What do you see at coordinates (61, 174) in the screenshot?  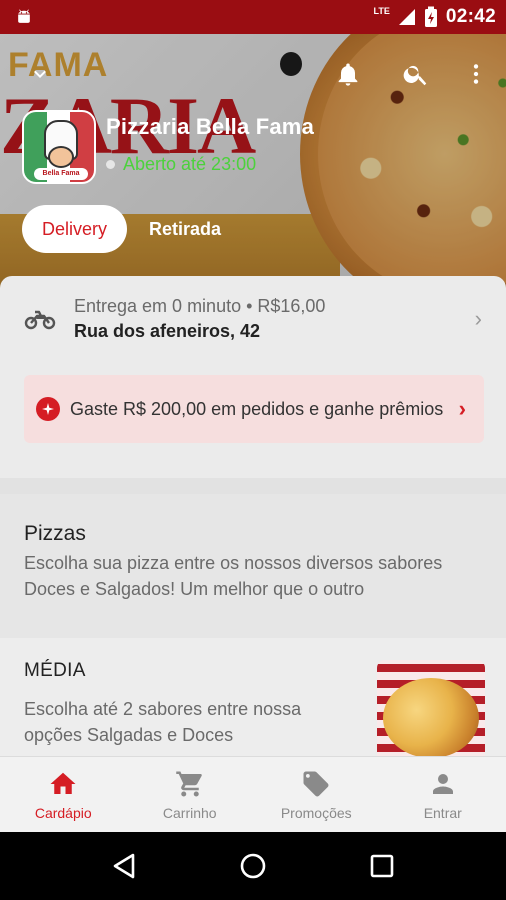 I see `logo-text: Bella Fama` at bounding box center [61, 174].